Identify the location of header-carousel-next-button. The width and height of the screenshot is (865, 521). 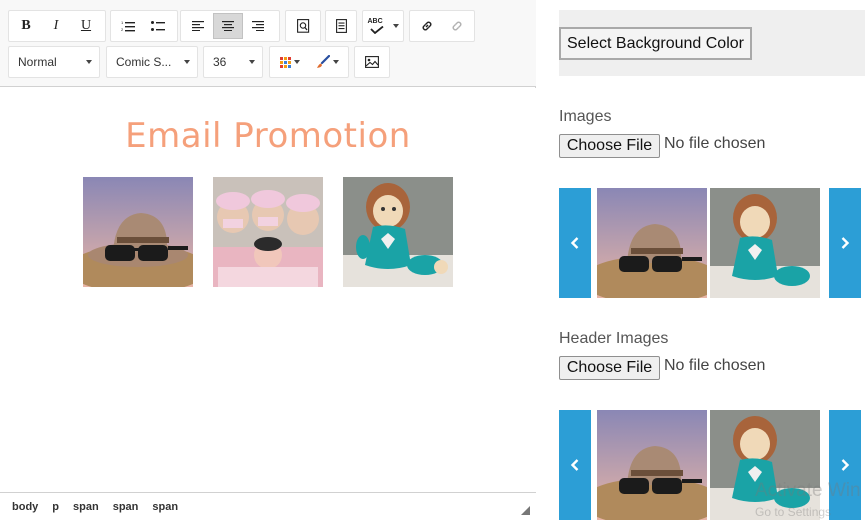
(845, 465).